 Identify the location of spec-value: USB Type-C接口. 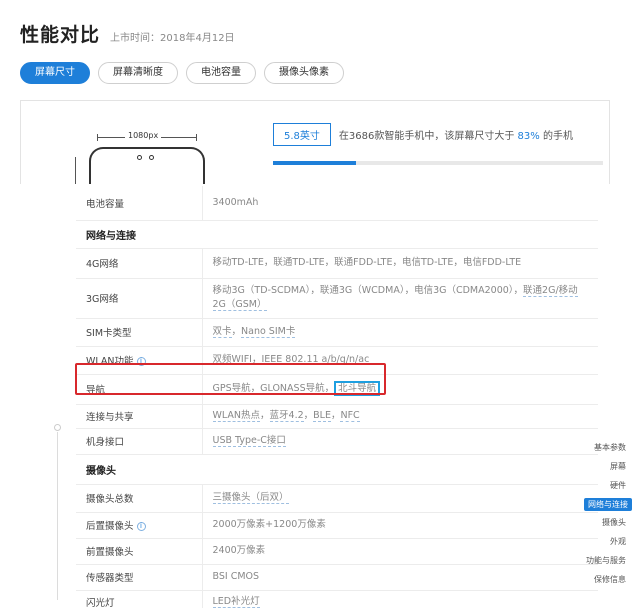
(399, 441).